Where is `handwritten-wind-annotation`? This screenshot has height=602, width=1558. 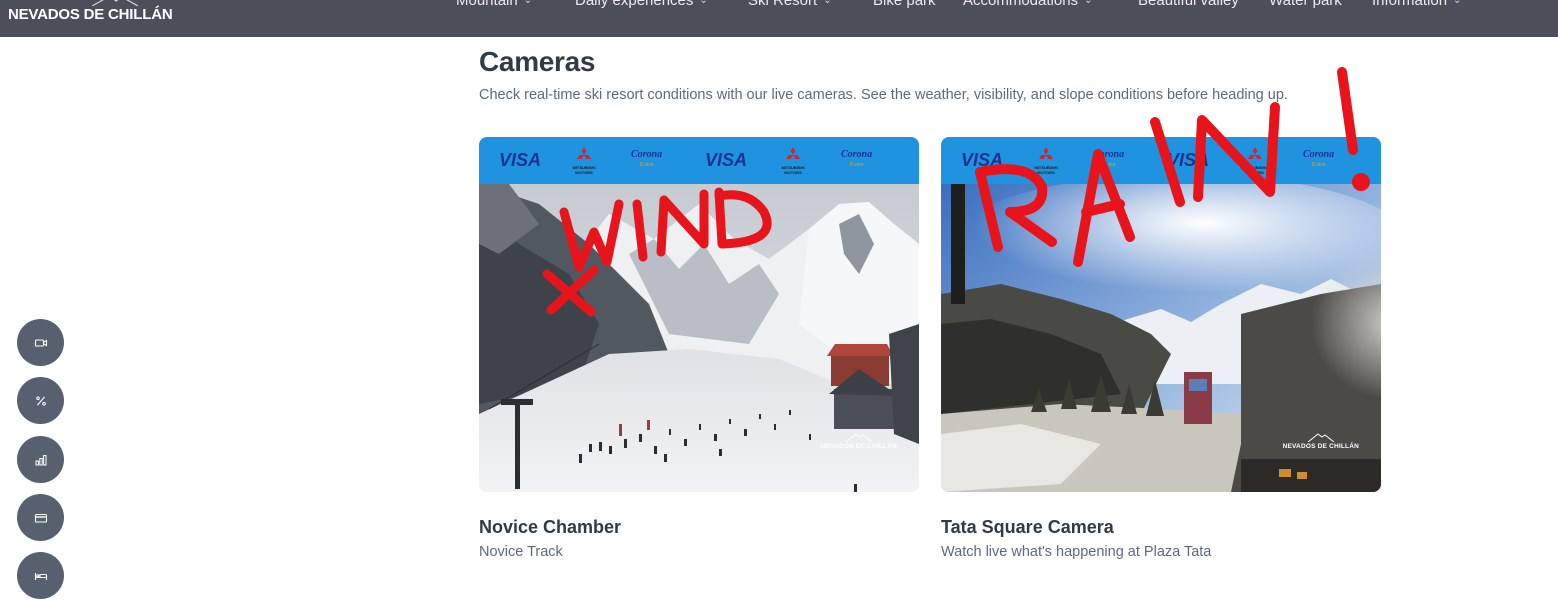
handwritten-wind-annotation is located at coordinates (657, 252).